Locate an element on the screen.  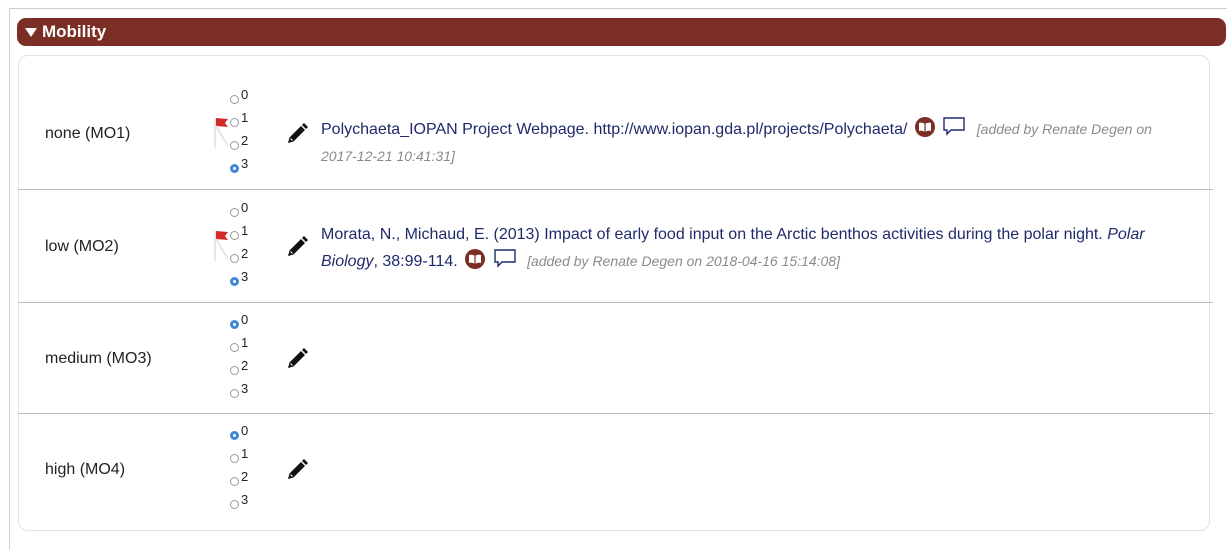
row-label: medium (MO3) is located at coordinates (98, 358).